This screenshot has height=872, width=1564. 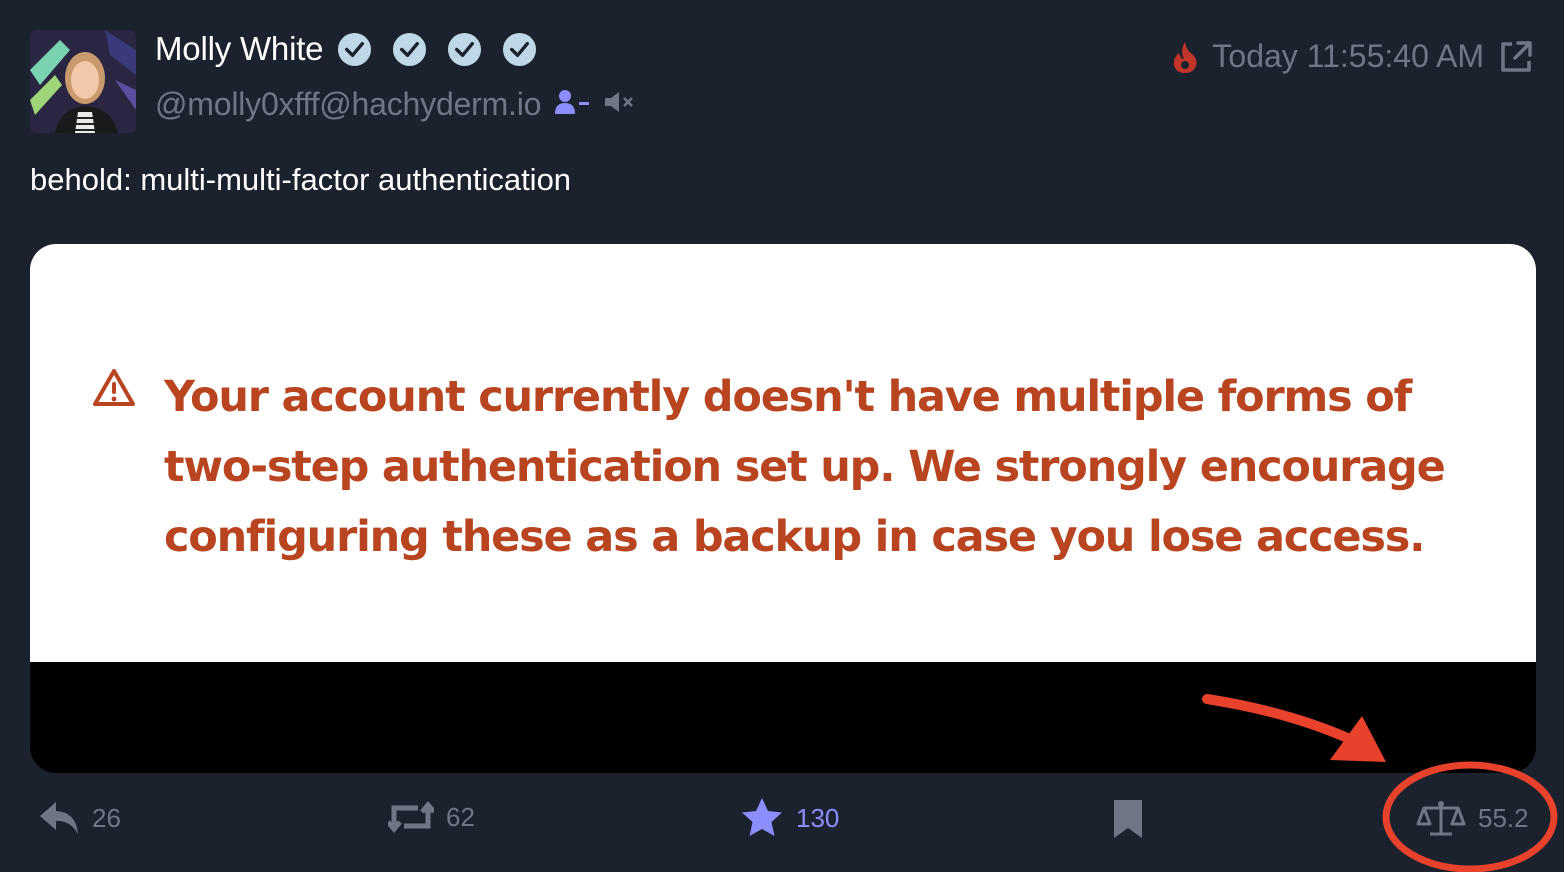 What do you see at coordinates (789, 818) in the screenshot?
I see `favourite-button: 130` at bounding box center [789, 818].